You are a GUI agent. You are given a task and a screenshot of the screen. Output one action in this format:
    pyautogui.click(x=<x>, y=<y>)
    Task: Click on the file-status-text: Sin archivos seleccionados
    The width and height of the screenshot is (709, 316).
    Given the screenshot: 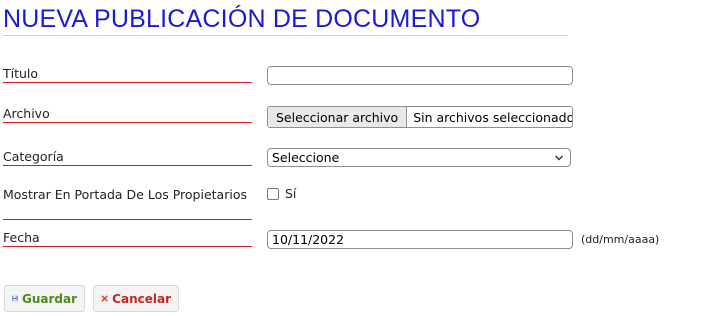 What is the action you would take?
    pyautogui.click(x=493, y=117)
    